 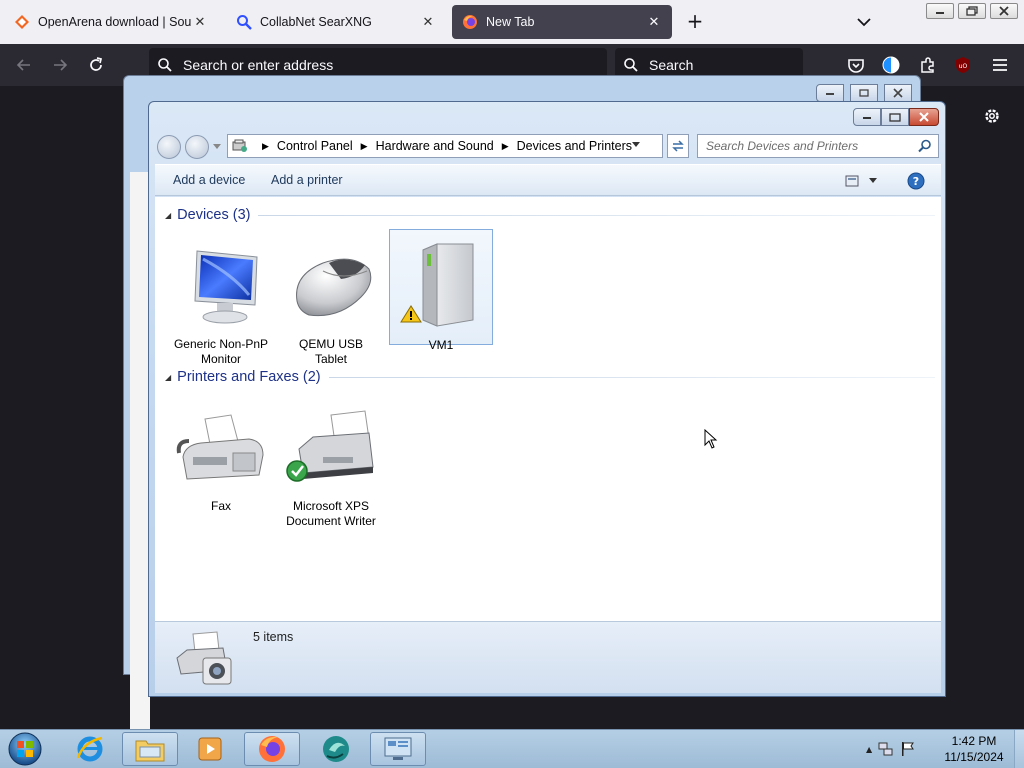 I want to click on svg-text: uO, so click(x=963, y=66).